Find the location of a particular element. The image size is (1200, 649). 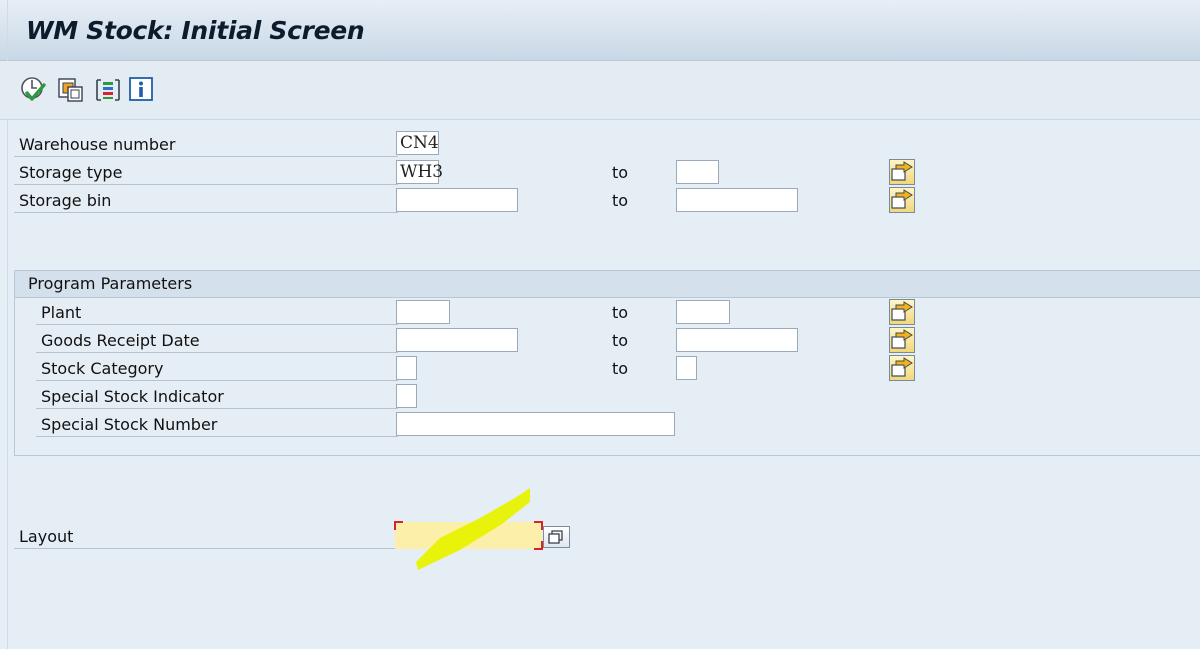

storage-bin-to-input is located at coordinates (737, 200).